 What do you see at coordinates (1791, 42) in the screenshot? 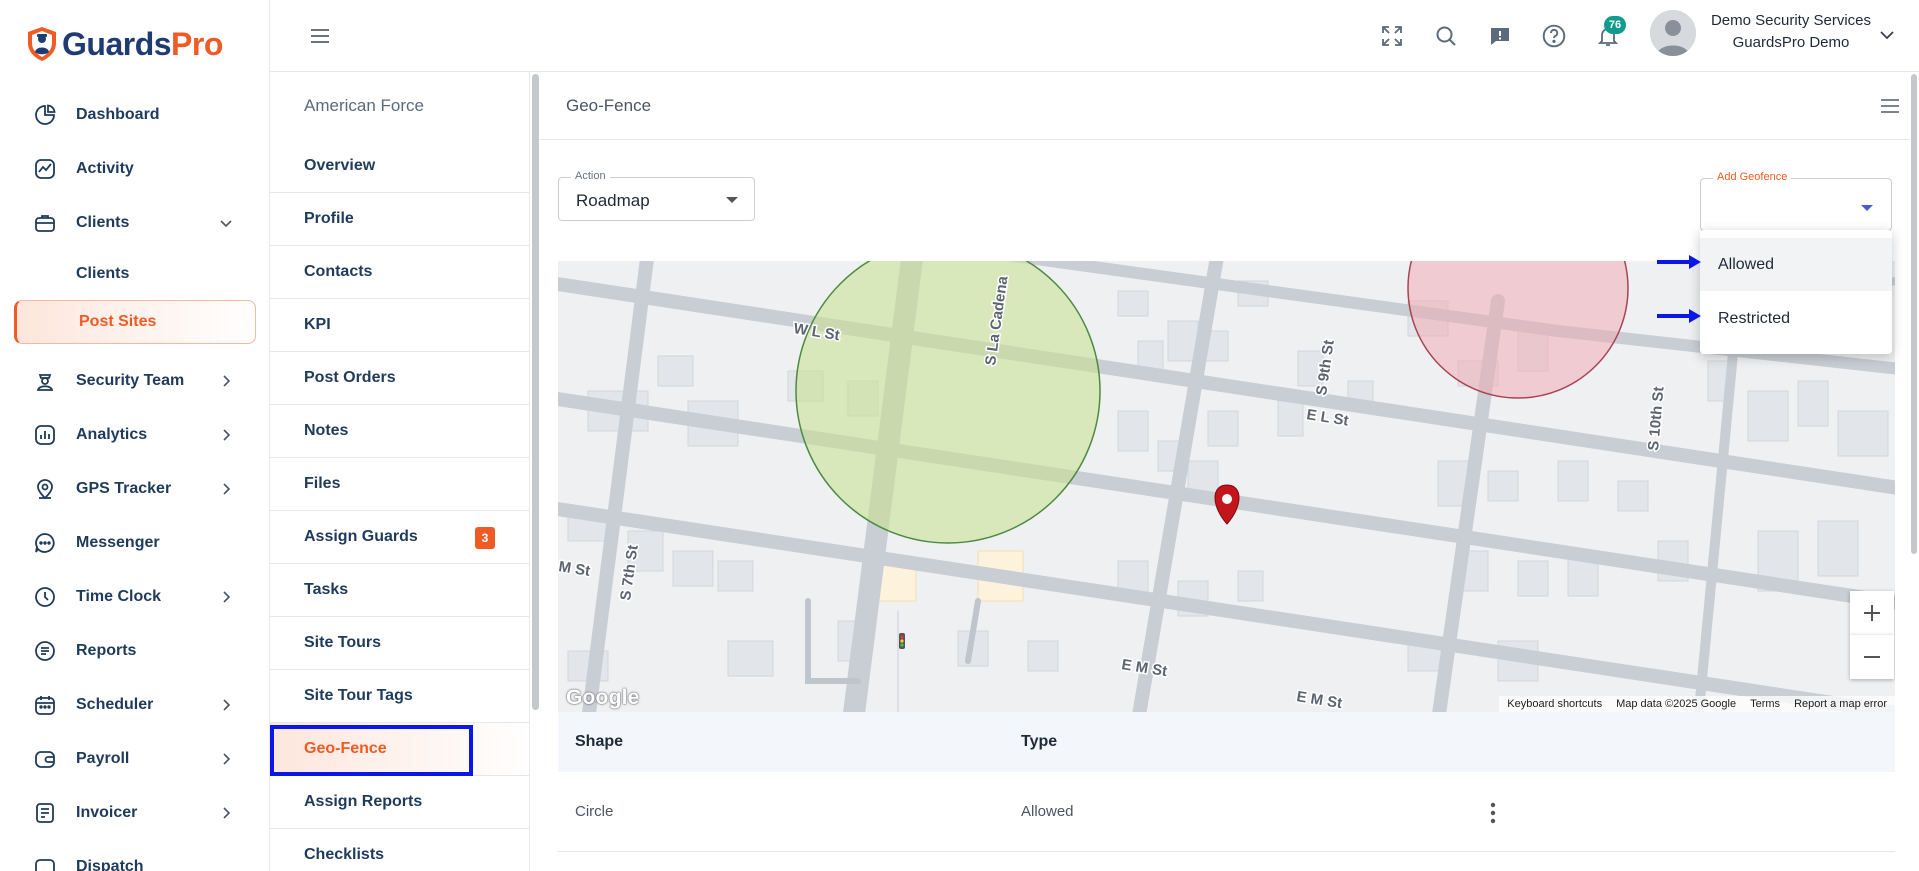
I see `user-org: GuardsPro Demo` at bounding box center [1791, 42].